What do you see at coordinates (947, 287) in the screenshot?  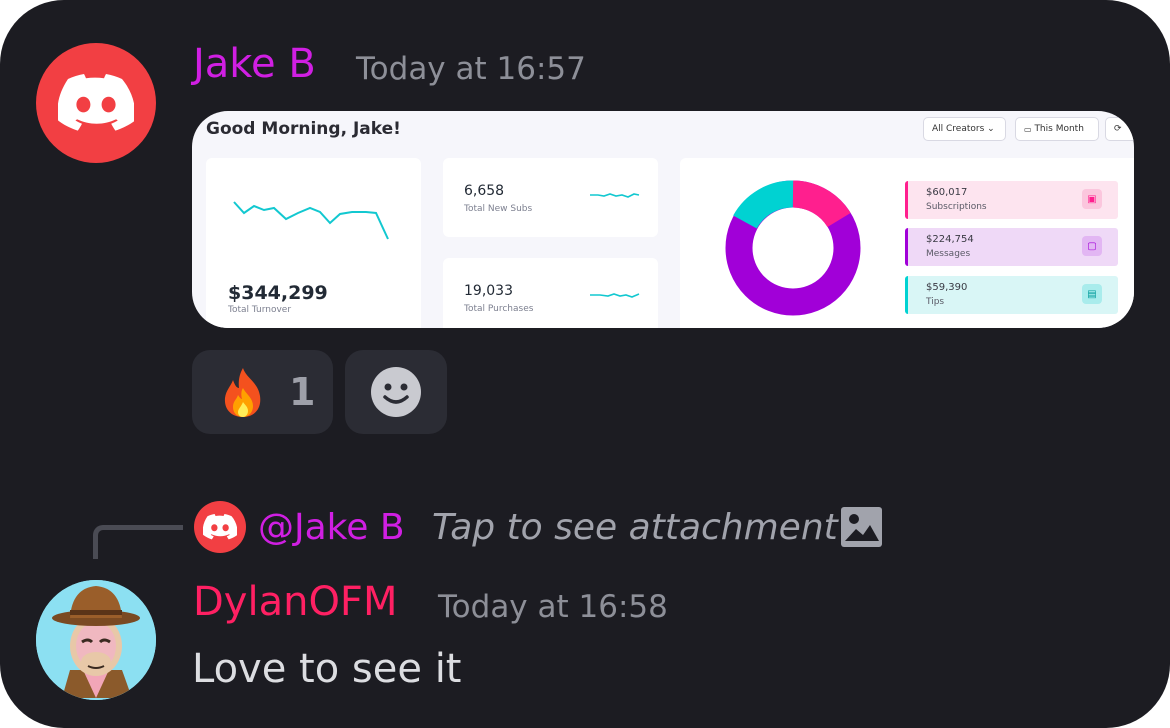 I see `tips-value: $59,390` at bounding box center [947, 287].